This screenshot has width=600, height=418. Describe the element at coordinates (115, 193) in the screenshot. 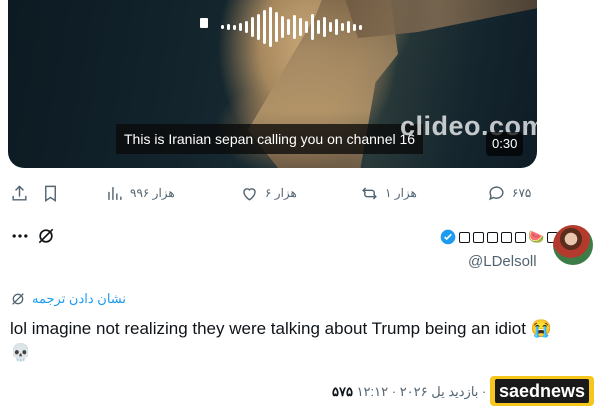

I see `views-bar-icon` at that location.